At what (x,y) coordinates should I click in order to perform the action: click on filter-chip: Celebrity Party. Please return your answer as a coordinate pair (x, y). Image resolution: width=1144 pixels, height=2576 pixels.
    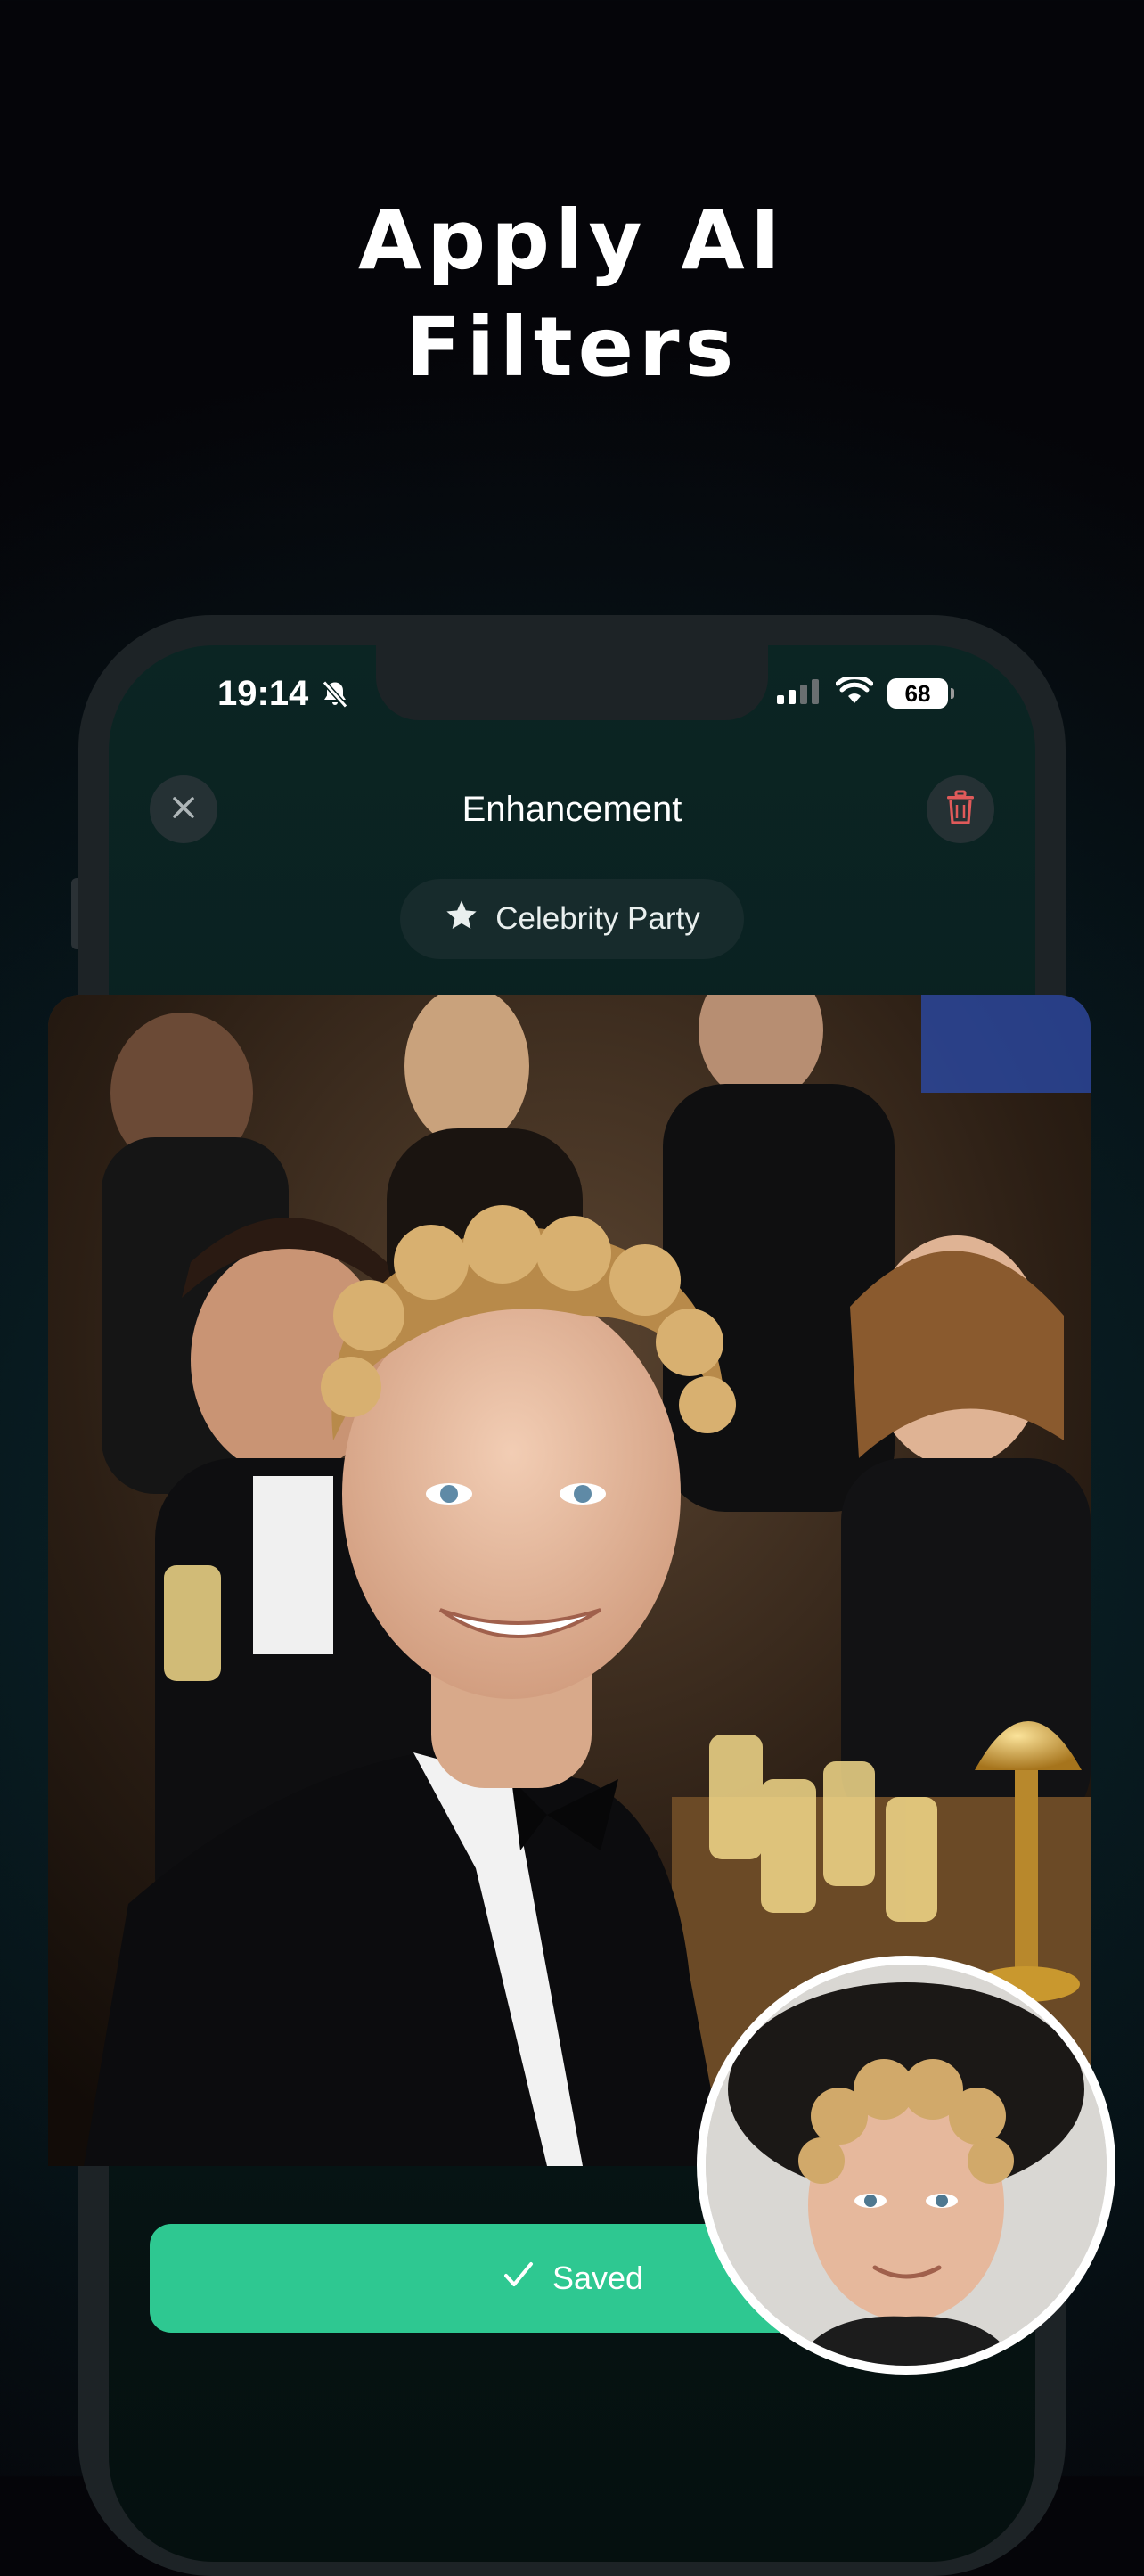
    Looking at the image, I should click on (572, 919).